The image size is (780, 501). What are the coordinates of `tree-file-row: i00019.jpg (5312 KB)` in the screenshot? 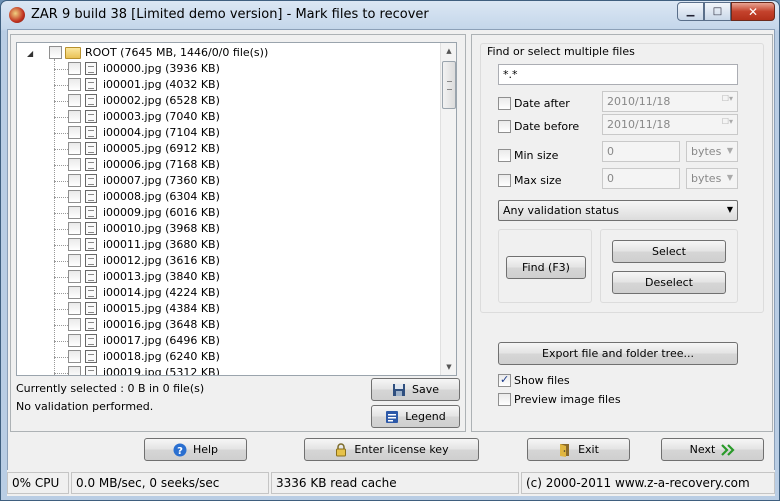 It's located at (227, 370).